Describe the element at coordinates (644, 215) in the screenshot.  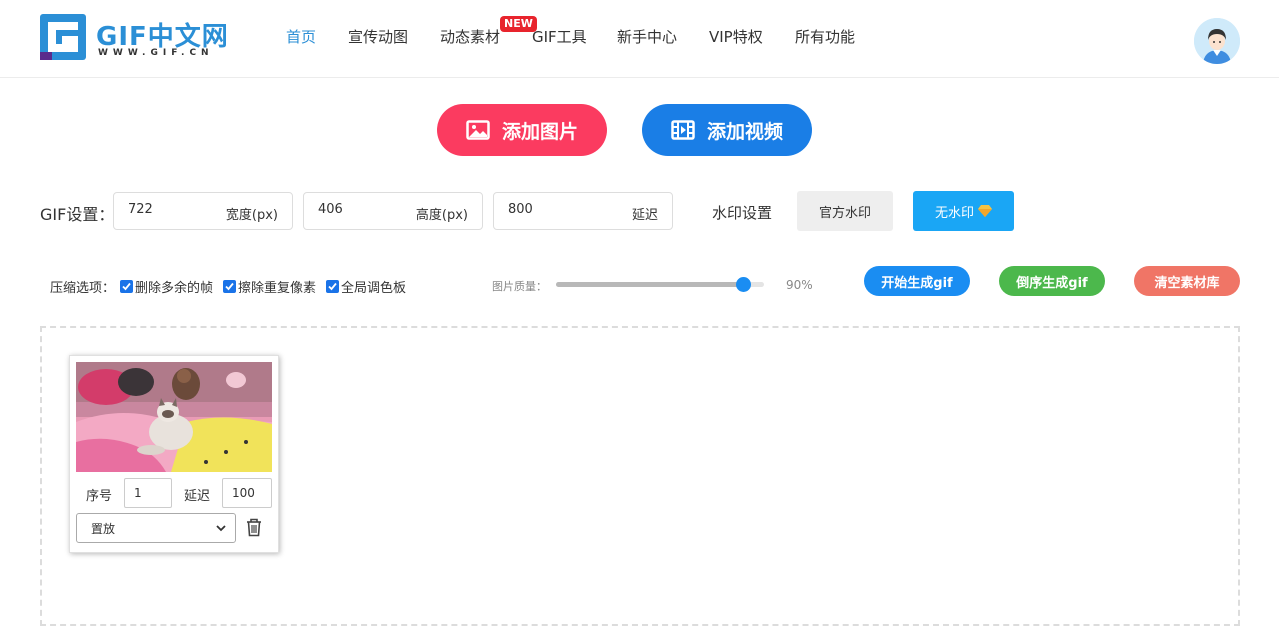
I see `delay-unit: 延迟` at that location.